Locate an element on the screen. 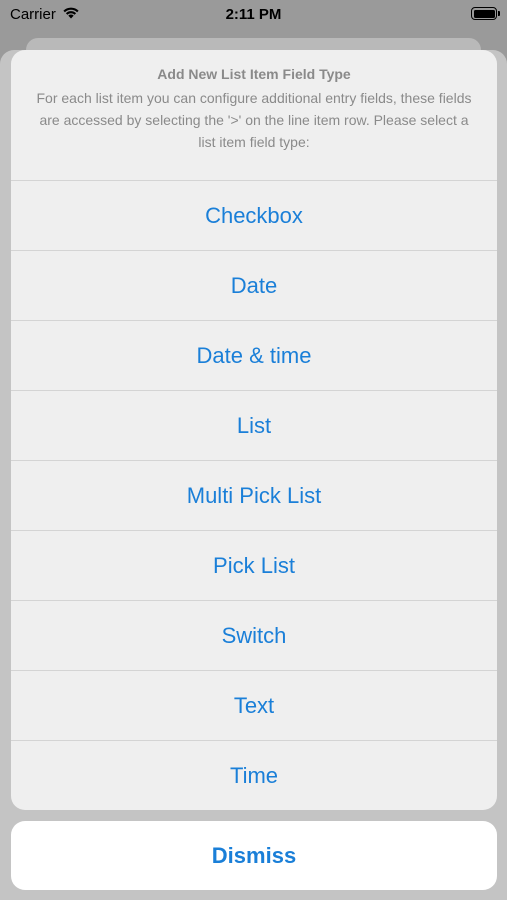 This screenshot has width=507, height=900. status-bar: Carrier 2:11 PM is located at coordinates (253, 15).